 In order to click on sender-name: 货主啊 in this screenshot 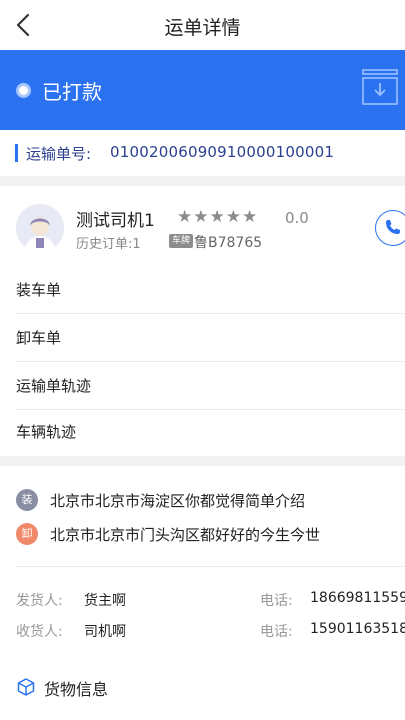, I will do `click(105, 601)`.